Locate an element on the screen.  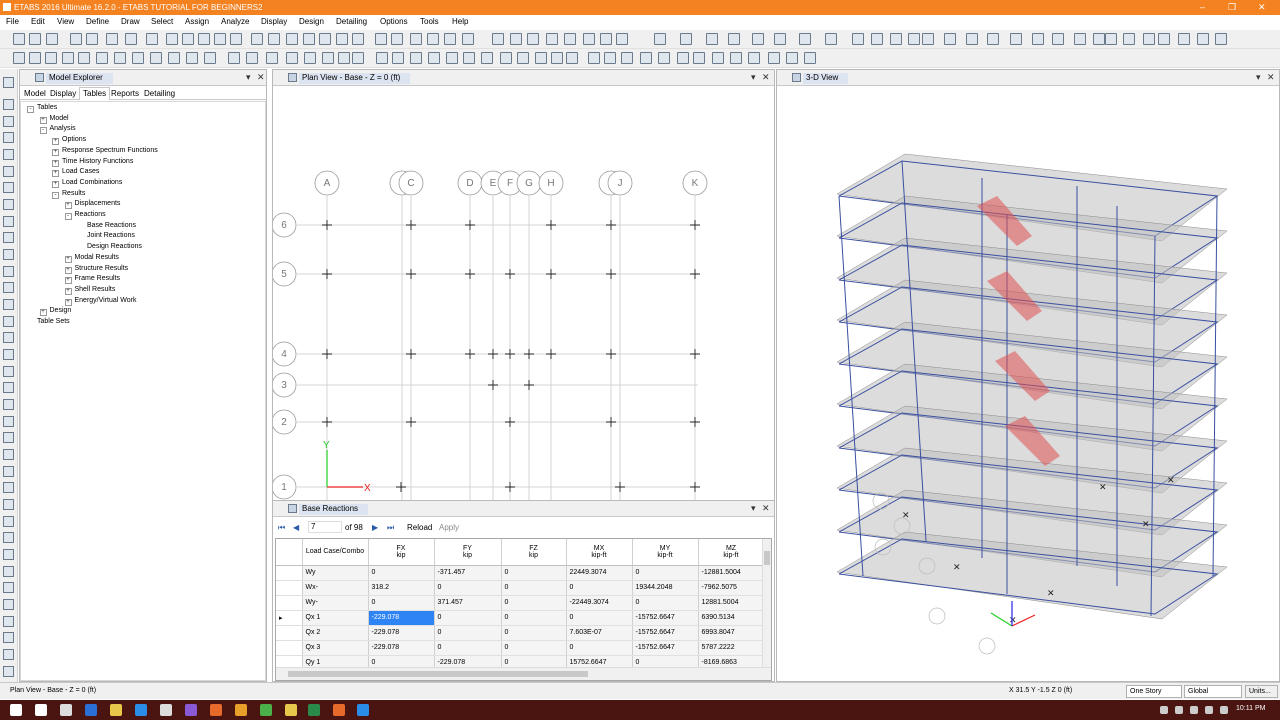
value-cell: 7.603E-07 is located at coordinates (599, 633).